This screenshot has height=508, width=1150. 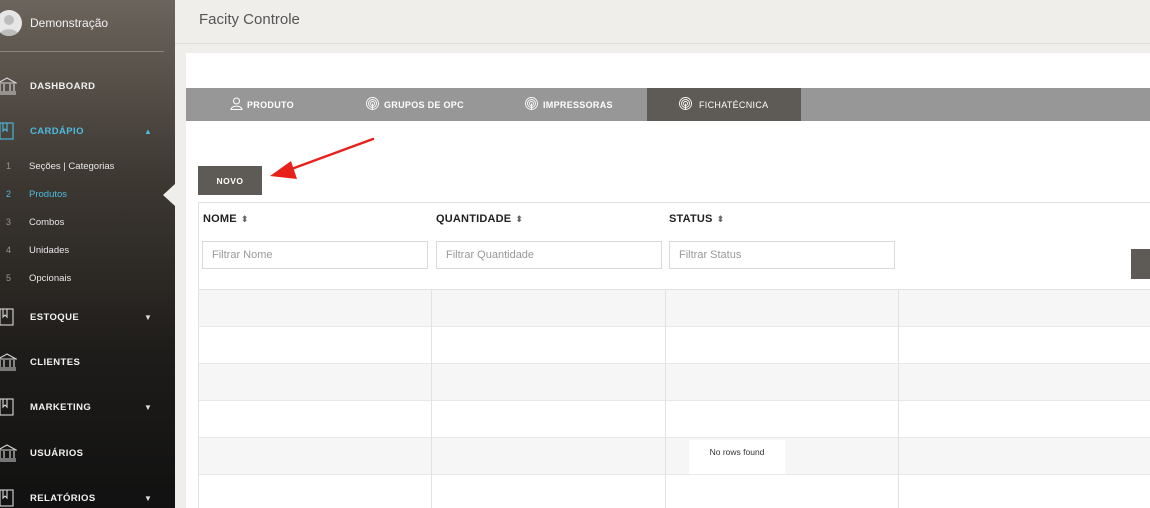 What do you see at coordinates (662, 22) in the screenshot?
I see `header: Facity Controle` at bounding box center [662, 22].